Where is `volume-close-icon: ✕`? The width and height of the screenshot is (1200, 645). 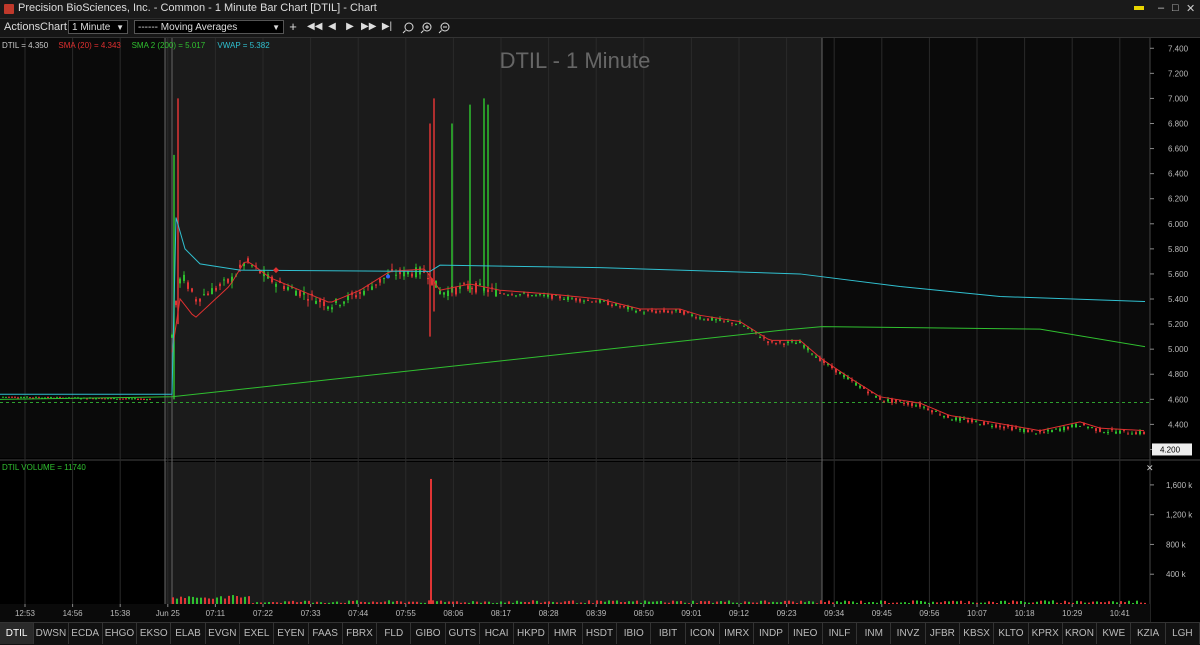
volume-close-icon: ✕ is located at coordinates (1150, 468).